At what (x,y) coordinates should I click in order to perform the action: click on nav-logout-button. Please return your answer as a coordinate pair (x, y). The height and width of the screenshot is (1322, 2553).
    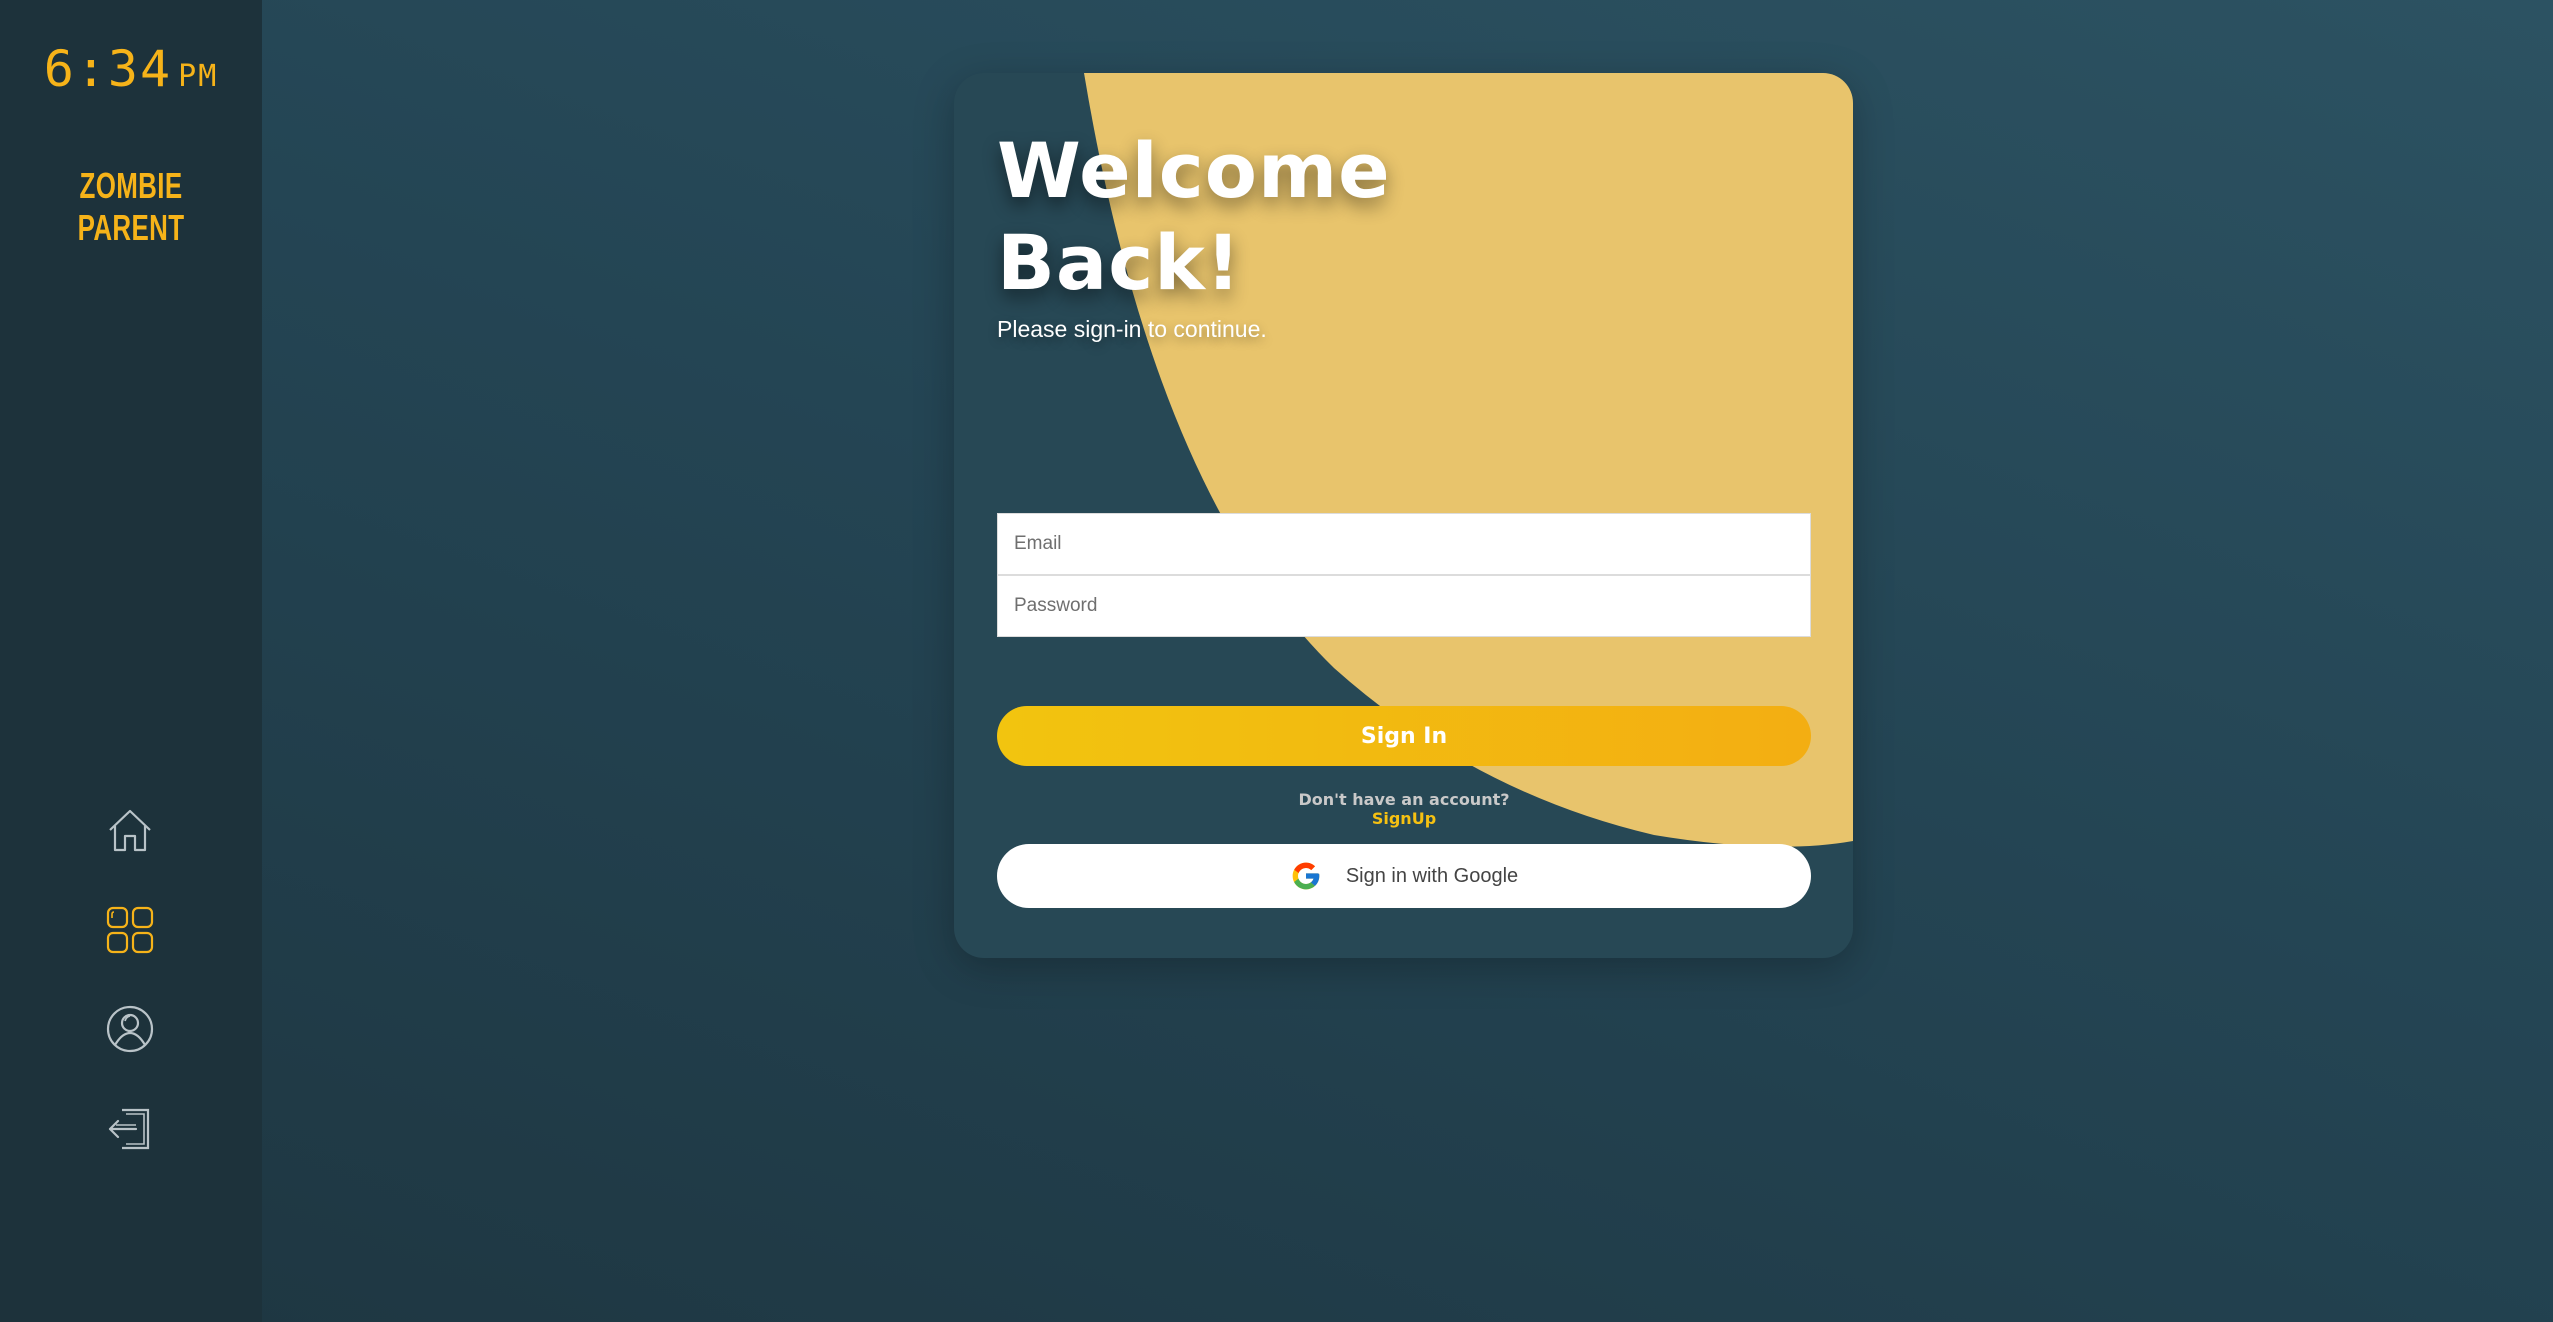
    Looking at the image, I should click on (130, 1128).